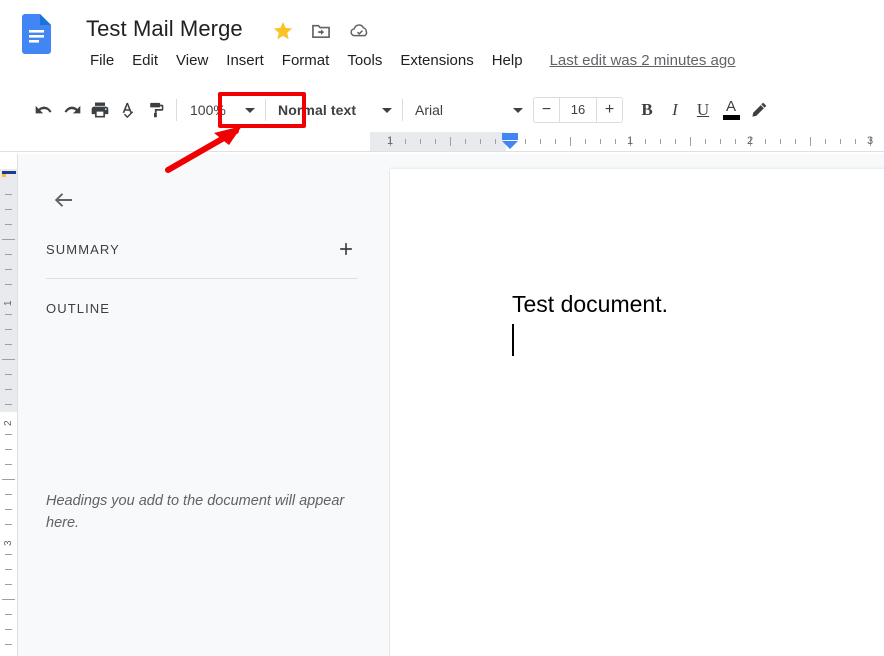 The image size is (884, 656). Describe the element at coordinates (590, 304) in the screenshot. I see `document-body-text: Test document.` at that location.